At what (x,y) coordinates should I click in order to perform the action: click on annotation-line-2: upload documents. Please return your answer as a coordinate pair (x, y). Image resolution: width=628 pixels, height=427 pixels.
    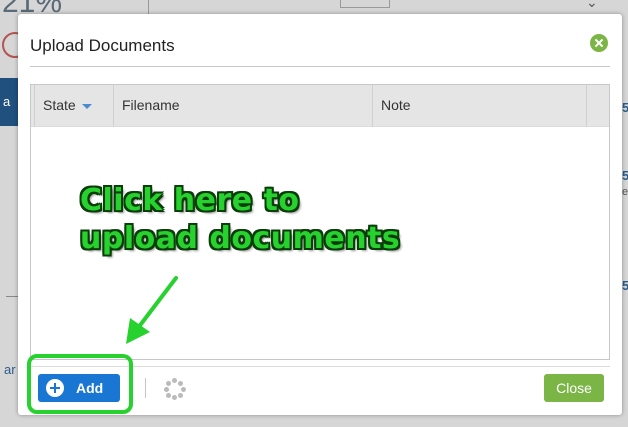
    Looking at the image, I should click on (240, 238).